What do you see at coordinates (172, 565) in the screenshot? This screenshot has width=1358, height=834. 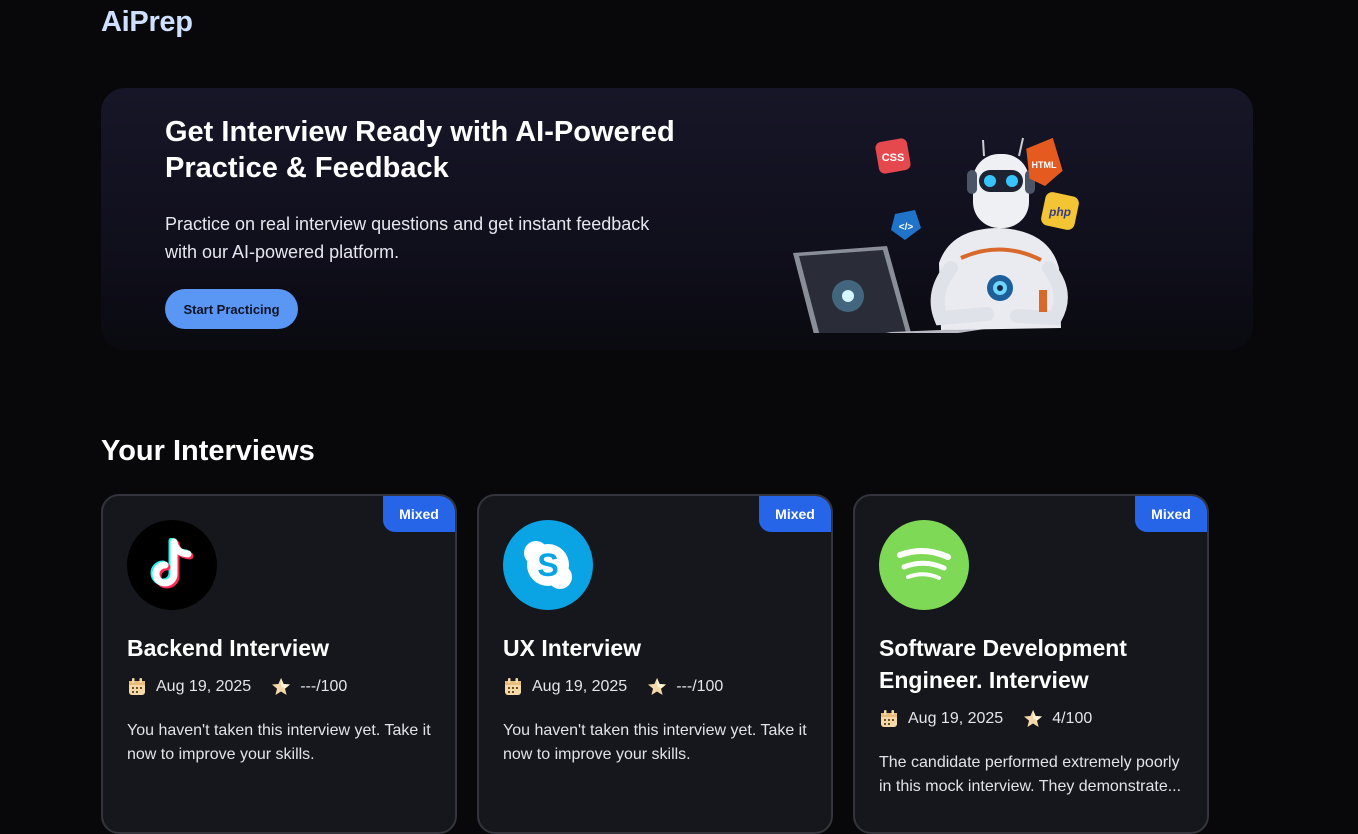 I see `tiktok-logo-icon` at bounding box center [172, 565].